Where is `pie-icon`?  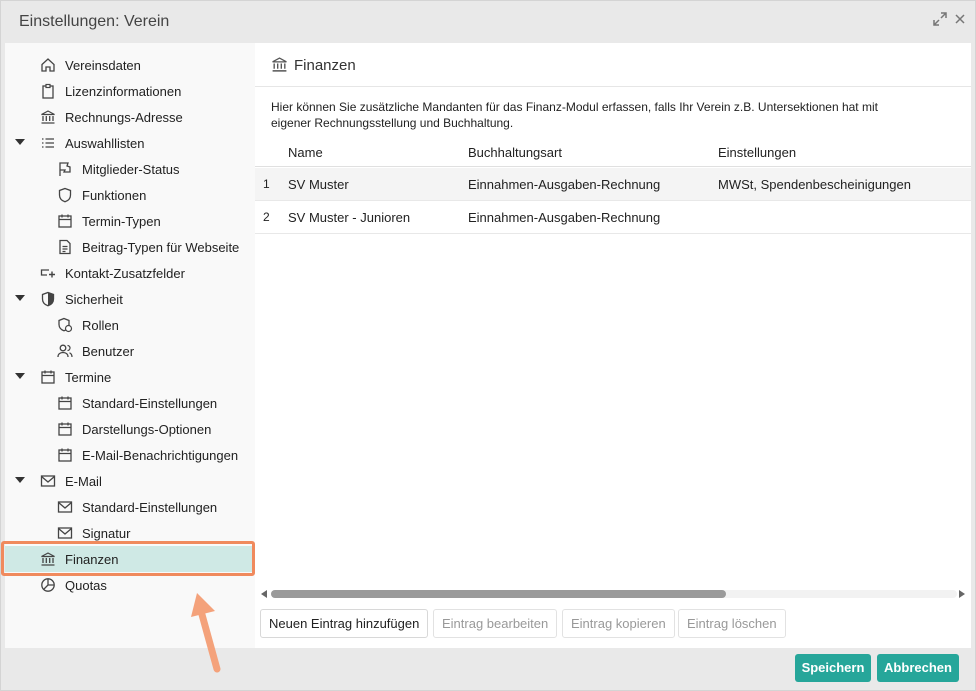
pie-icon is located at coordinates (48, 585).